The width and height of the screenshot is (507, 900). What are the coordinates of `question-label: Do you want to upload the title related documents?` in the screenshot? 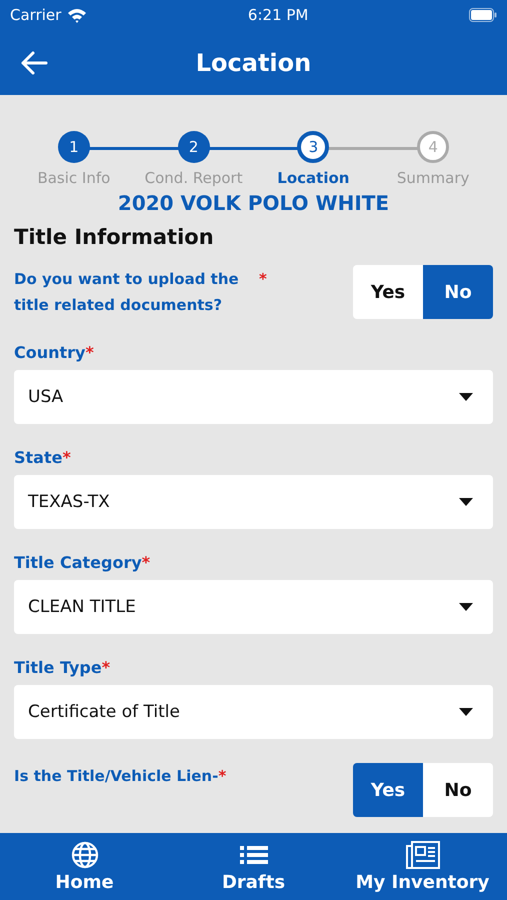 It's located at (127, 292).